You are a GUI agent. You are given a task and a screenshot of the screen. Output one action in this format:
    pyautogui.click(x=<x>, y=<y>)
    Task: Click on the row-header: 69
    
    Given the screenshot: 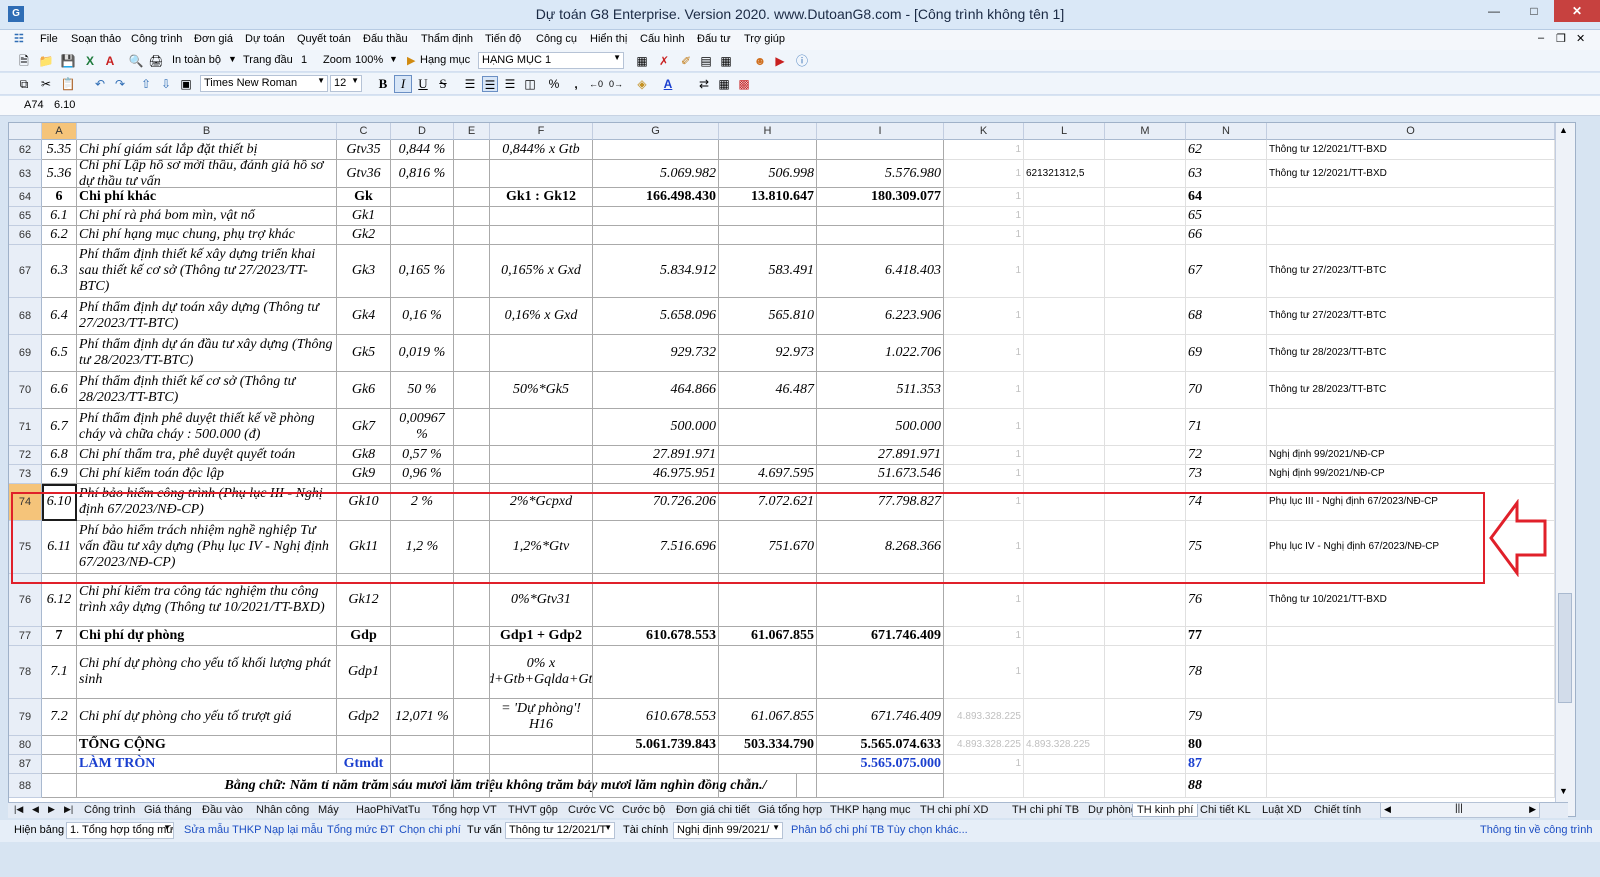 What is the action you would take?
    pyautogui.click(x=25, y=353)
    